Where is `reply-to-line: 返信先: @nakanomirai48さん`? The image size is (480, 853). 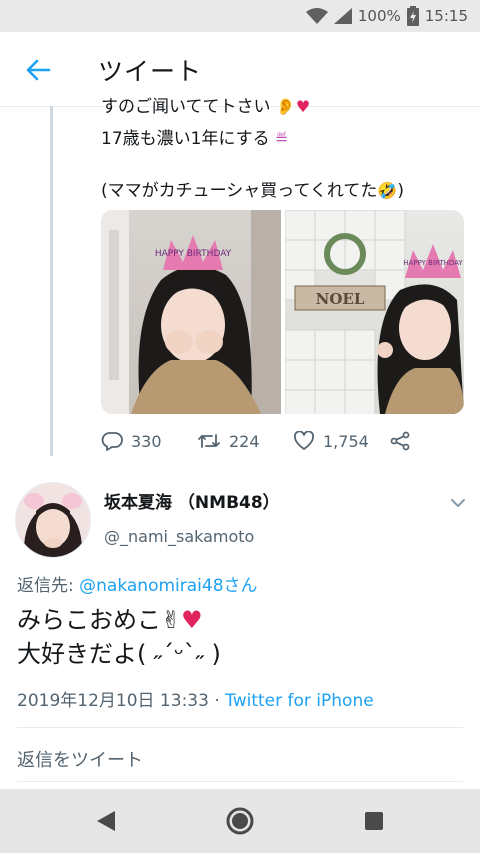
reply-to-line: 返信先: @nakanomirai48さん is located at coordinates (137, 583).